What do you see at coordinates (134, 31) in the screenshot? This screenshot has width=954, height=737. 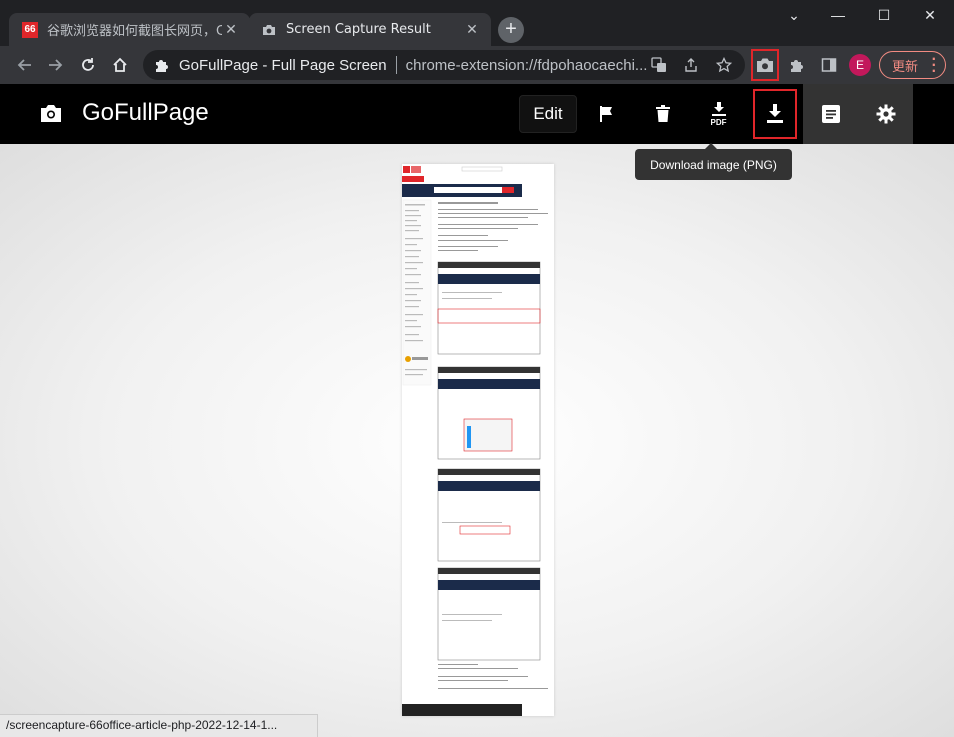 I see `tab-title: 谷歌浏览器如何截图长网页，Chr` at bounding box center [134, 31].